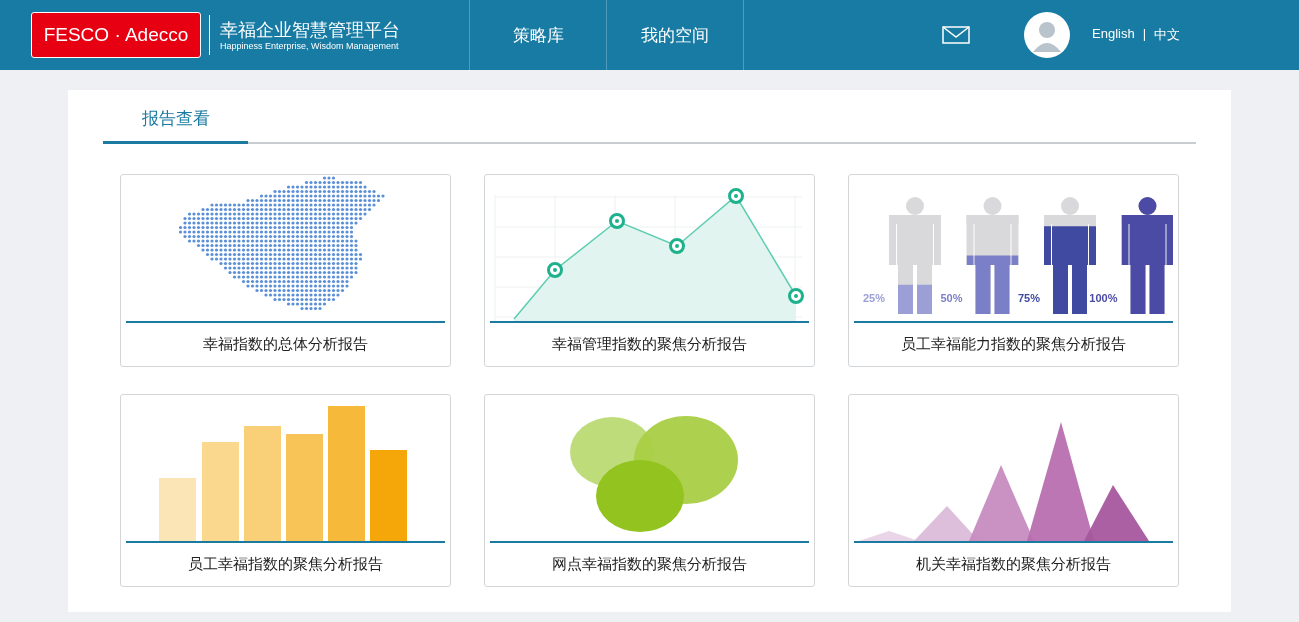 The height and width of the screenshot is (622, 1299). What do you see at coordinates (538, 35) in the screenshot?
I see `nav-item: 策略库` at bounding box center [538, 35].